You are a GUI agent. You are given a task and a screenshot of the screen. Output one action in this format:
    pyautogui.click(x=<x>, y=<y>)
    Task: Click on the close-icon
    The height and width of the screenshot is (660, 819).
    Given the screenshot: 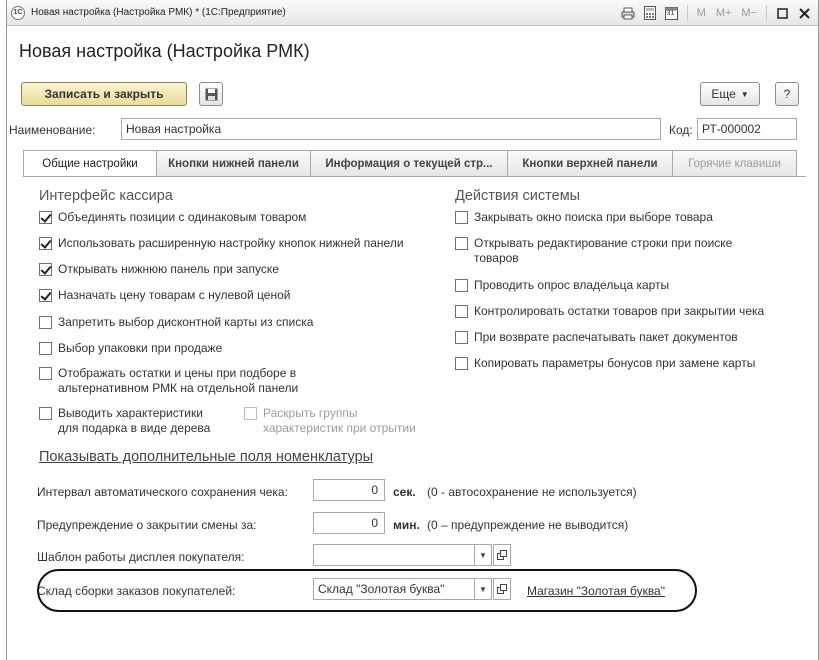 What is the action you would take?
    pyautogui.click(x=804, y=13)
    